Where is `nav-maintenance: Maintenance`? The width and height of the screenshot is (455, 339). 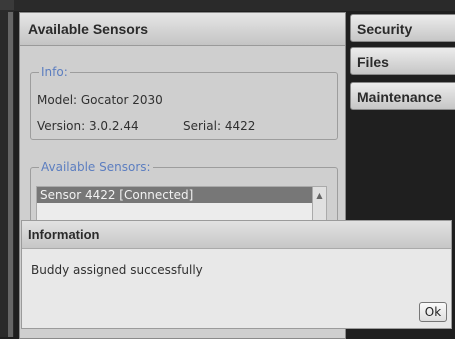 nav-maintenance: Maintenance is located at coordinates (402, 96).